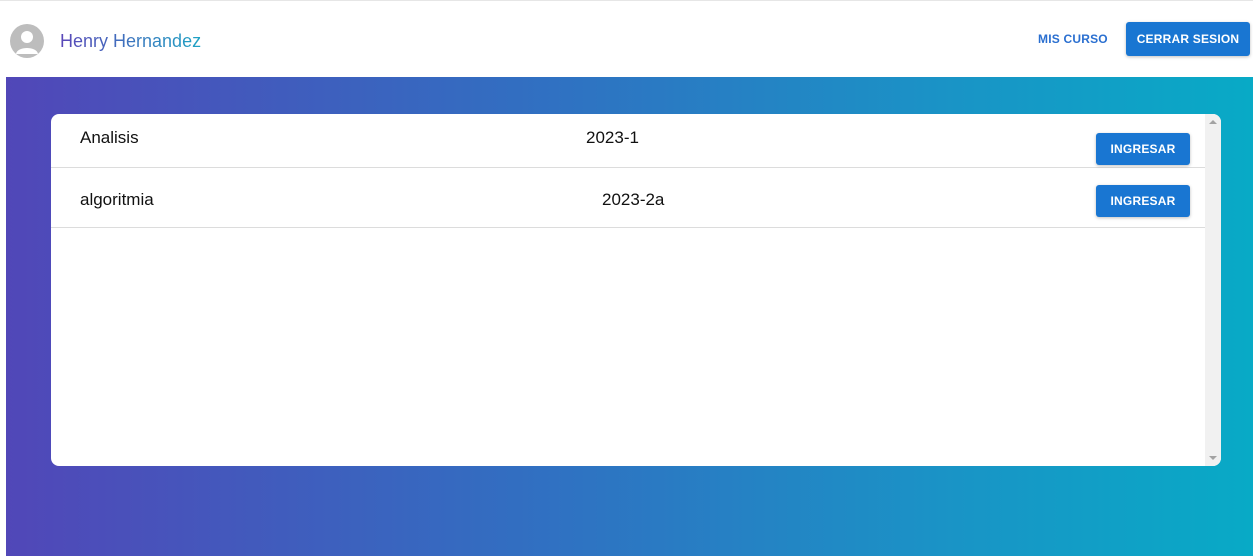 This screenshot has width=1253, height=556. Describe the element at coordinates (626, 38) in the screenshot. I see `top-bar: Henry Hernandez MIS CURSO CERRAR SESION` at that location.